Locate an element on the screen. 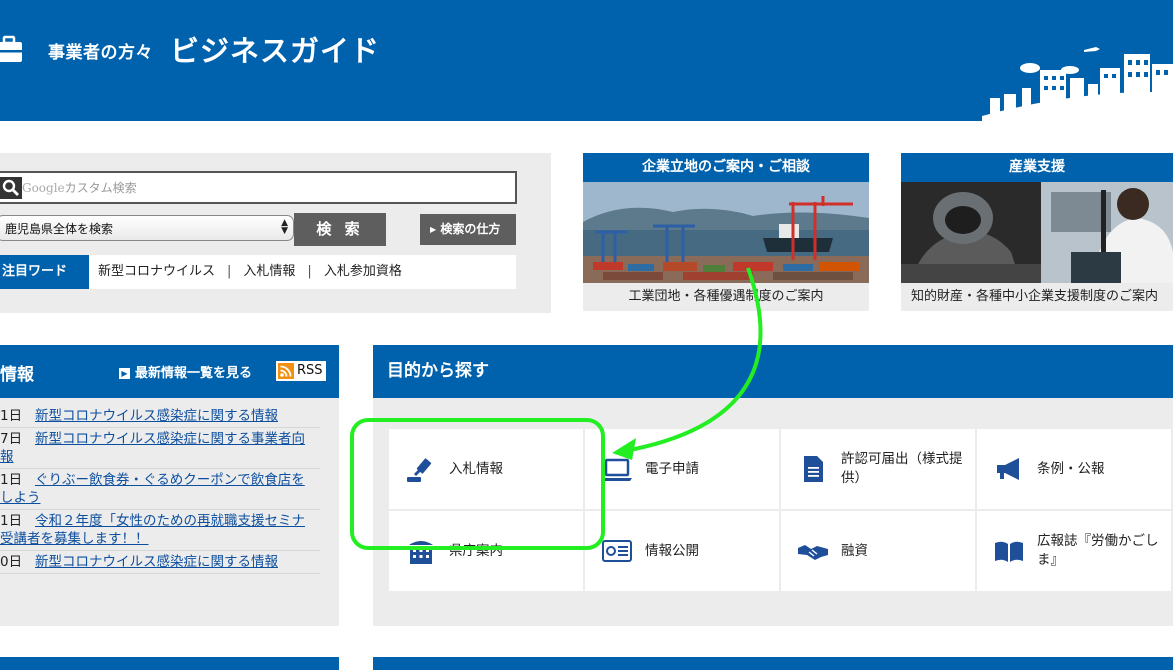  briefcase-icon is located at coordinates (11, 48).